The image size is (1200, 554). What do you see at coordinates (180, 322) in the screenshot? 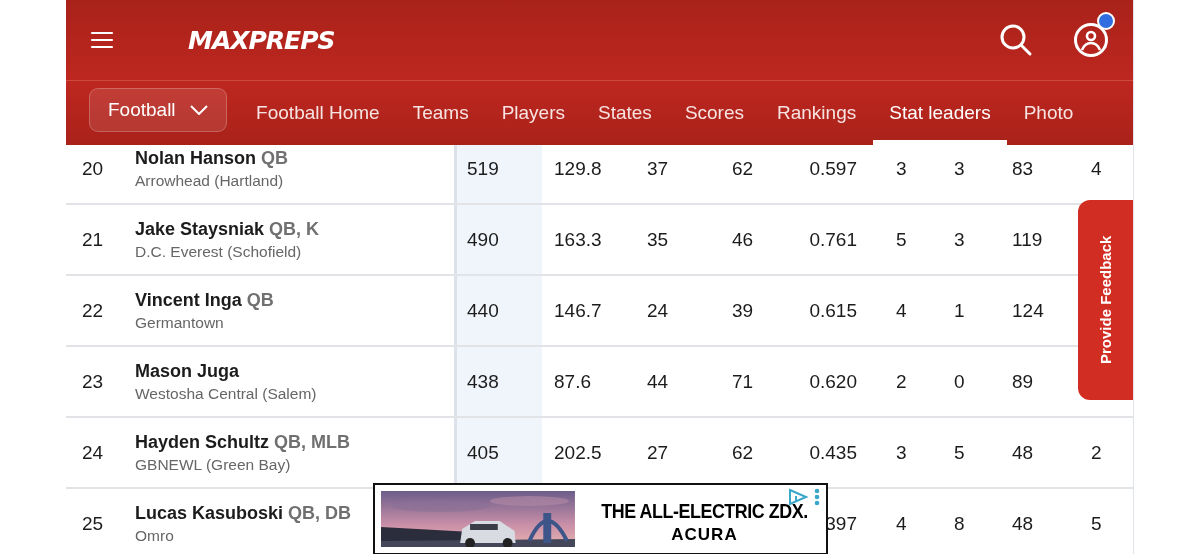
I see `school-name: Germantown` at bounding box center [180, 322].